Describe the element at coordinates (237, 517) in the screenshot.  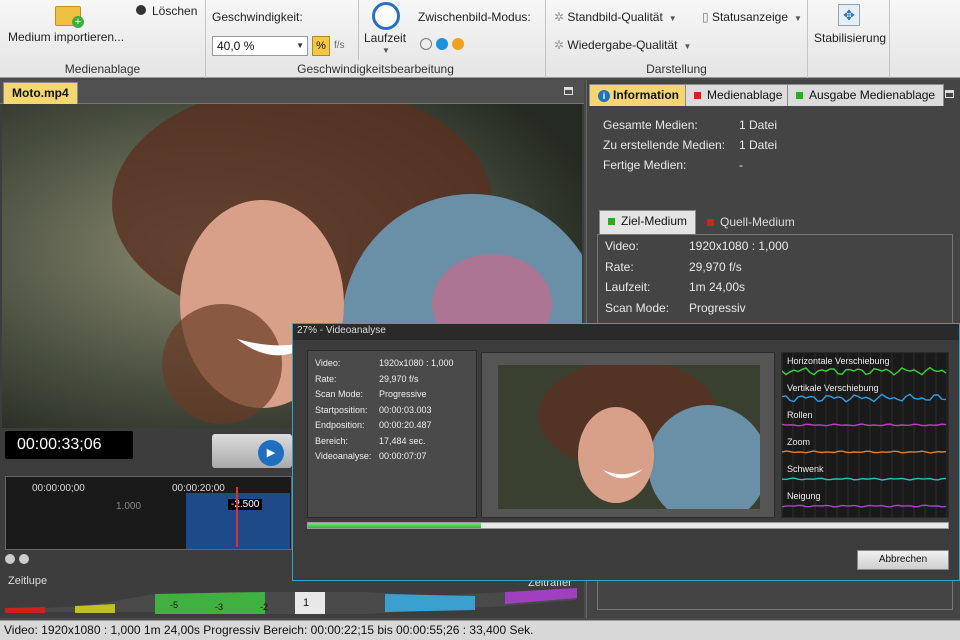
I see `playhead` at that location.